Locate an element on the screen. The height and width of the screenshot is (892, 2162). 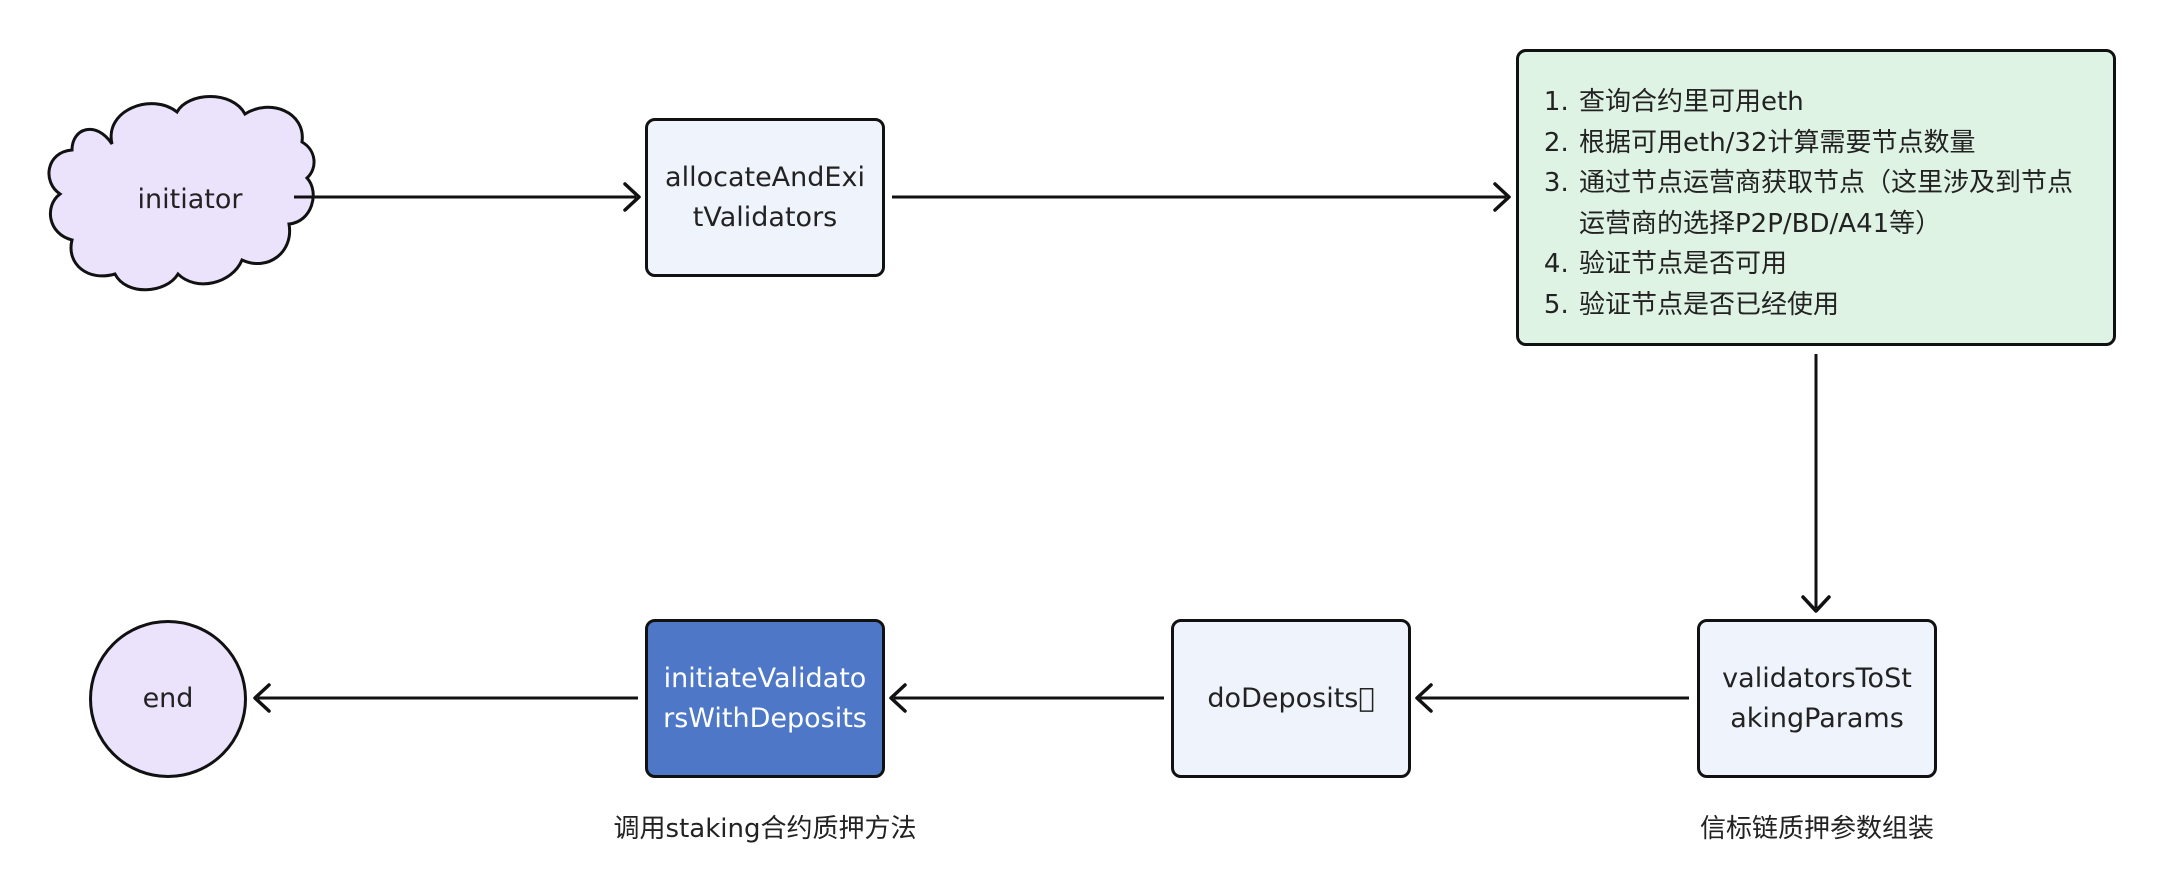
allocate-and-exit-validators-node: allocateAndExitValidators is located at coordinates (765, 197).